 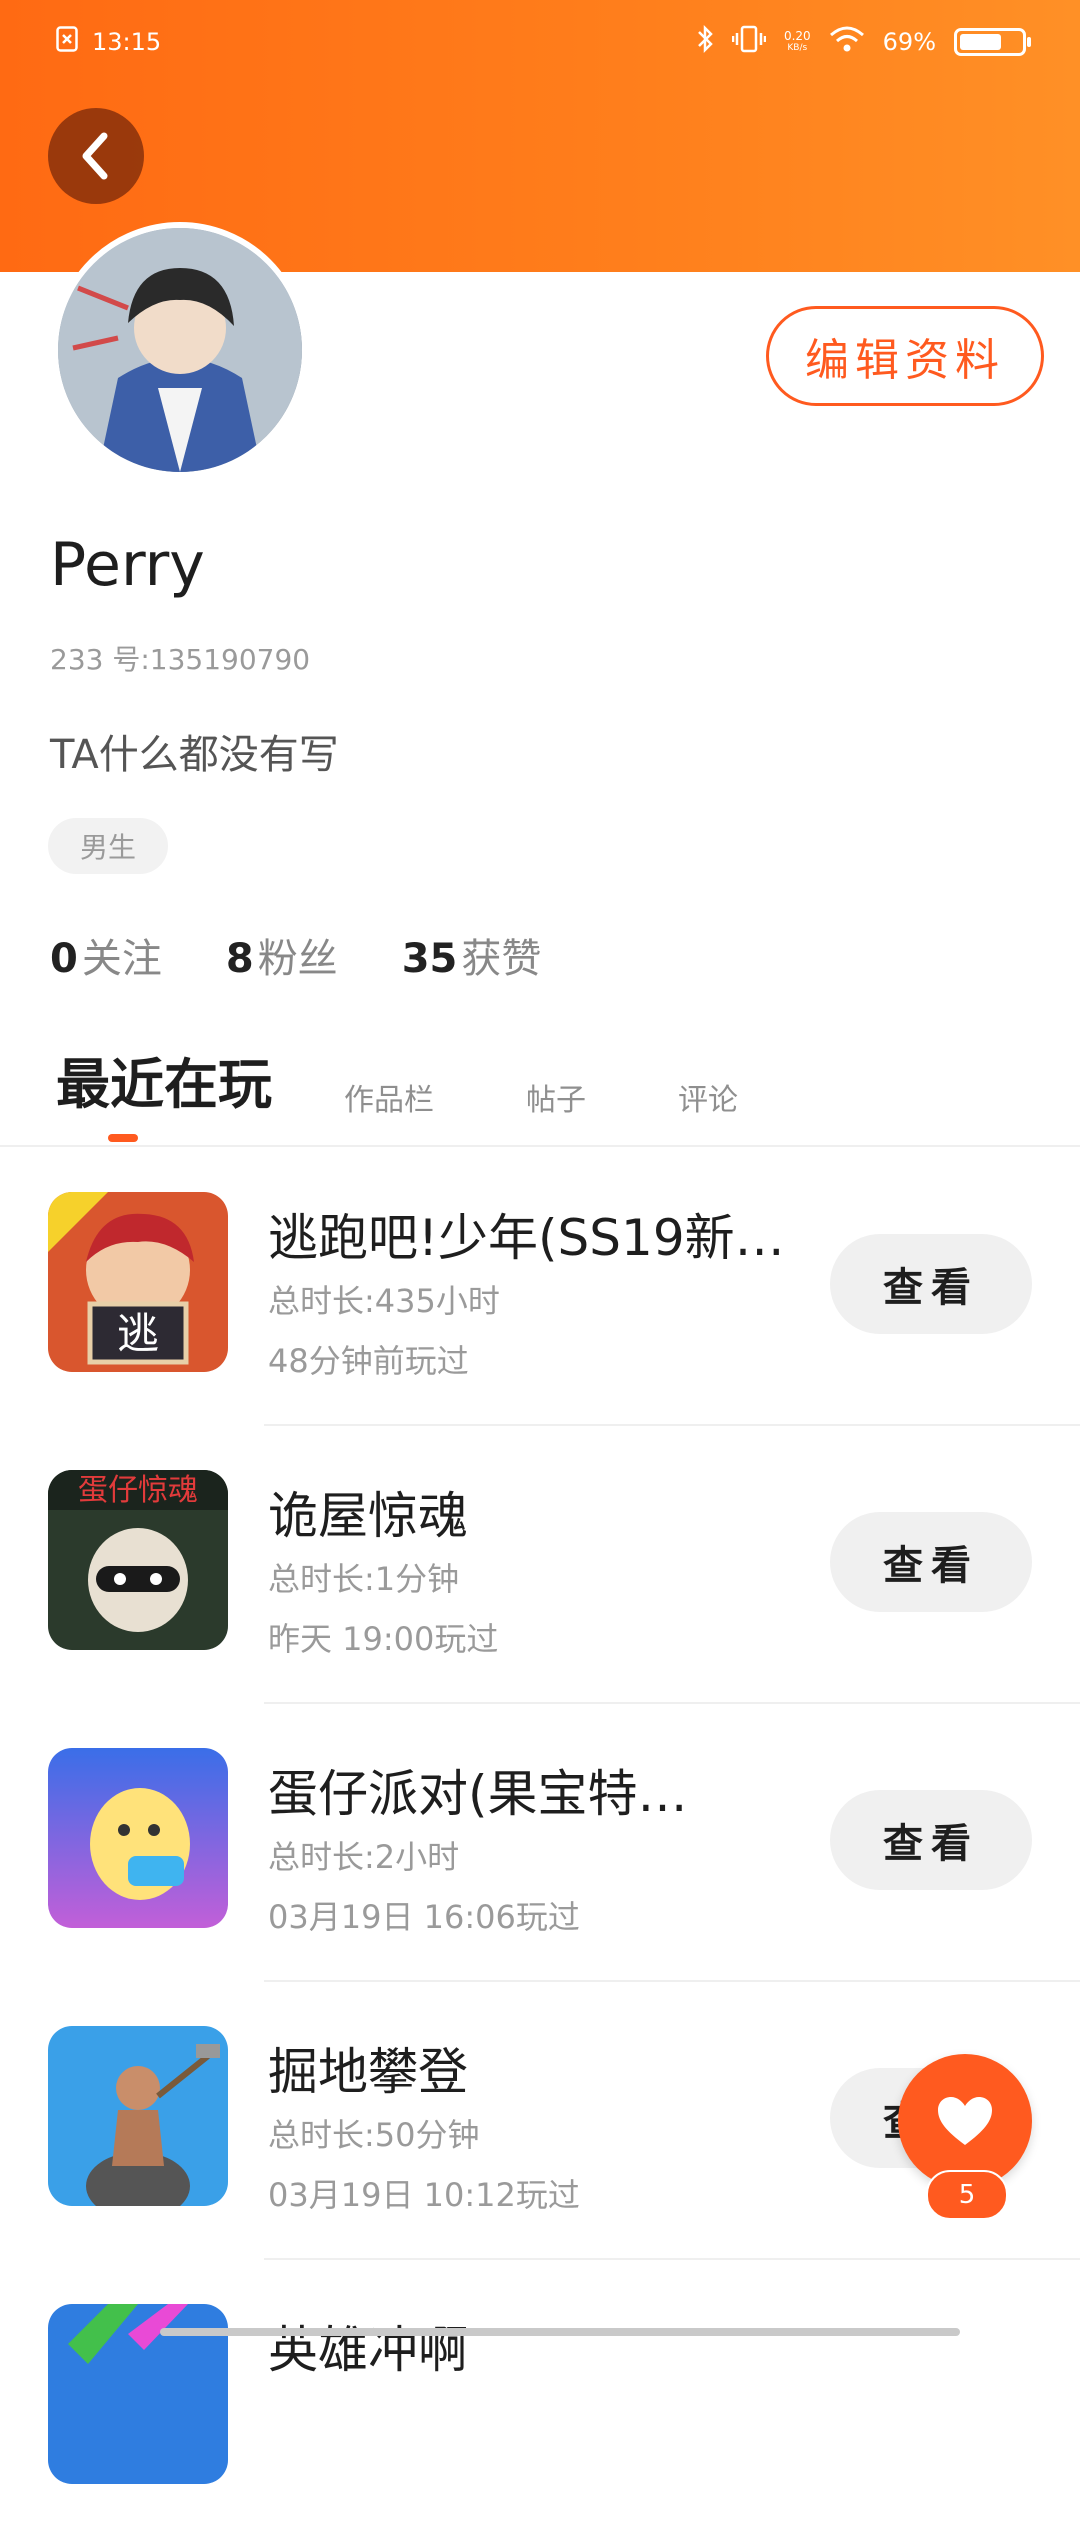 I want to click on battery-level, so click(x=980, y=42).